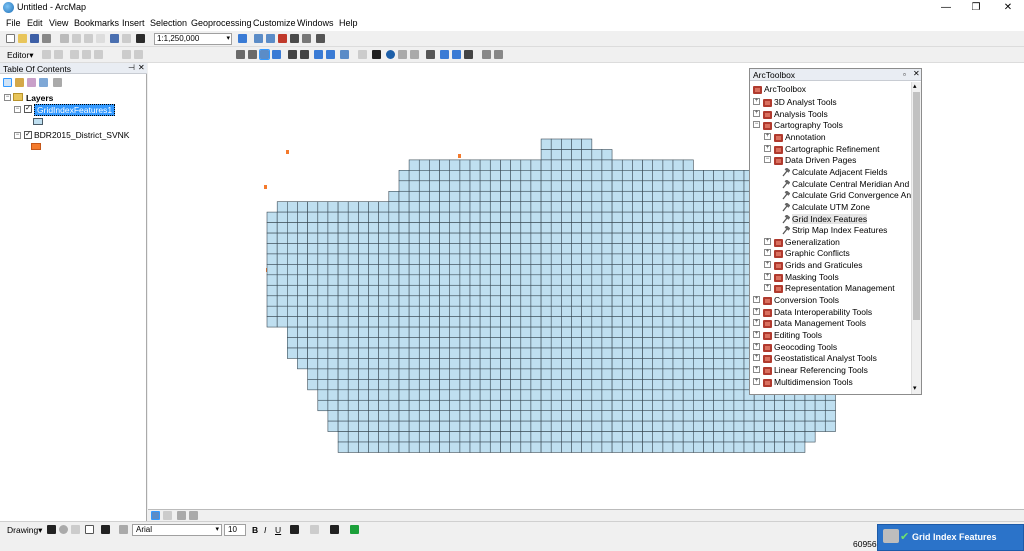 The width and height of the screenshot is (1024, 551). What do you see at coordinates (131, 67) in the screenshot?
I see `pin-icon: ⊣` at bounding box center [131, 67].